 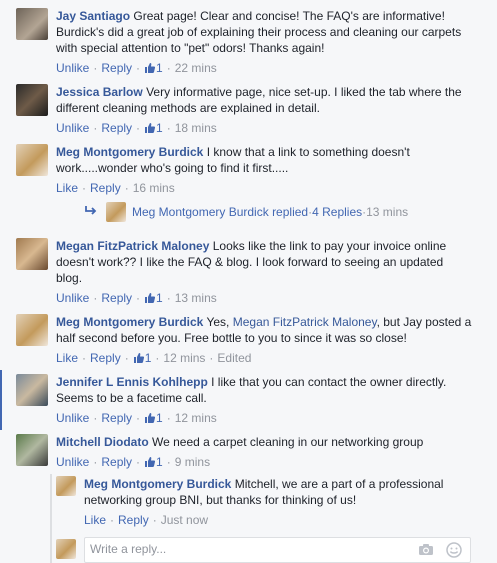 I want to click on timestamp: Just now, so click(x=184, y=520).